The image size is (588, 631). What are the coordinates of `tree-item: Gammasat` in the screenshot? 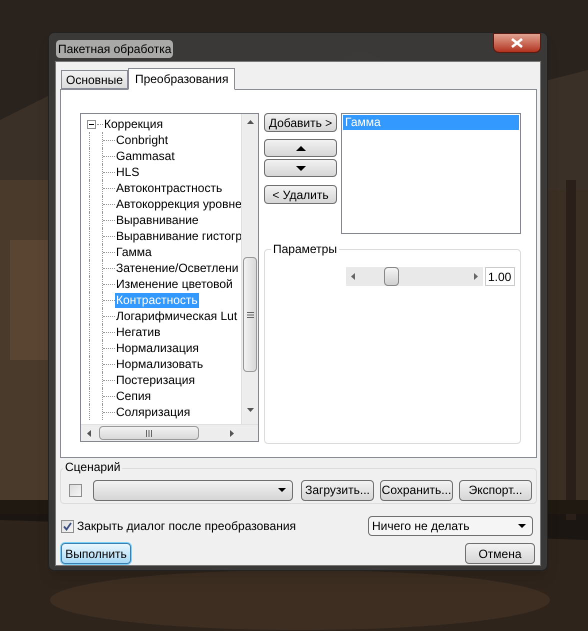 It's located at (145, 156).